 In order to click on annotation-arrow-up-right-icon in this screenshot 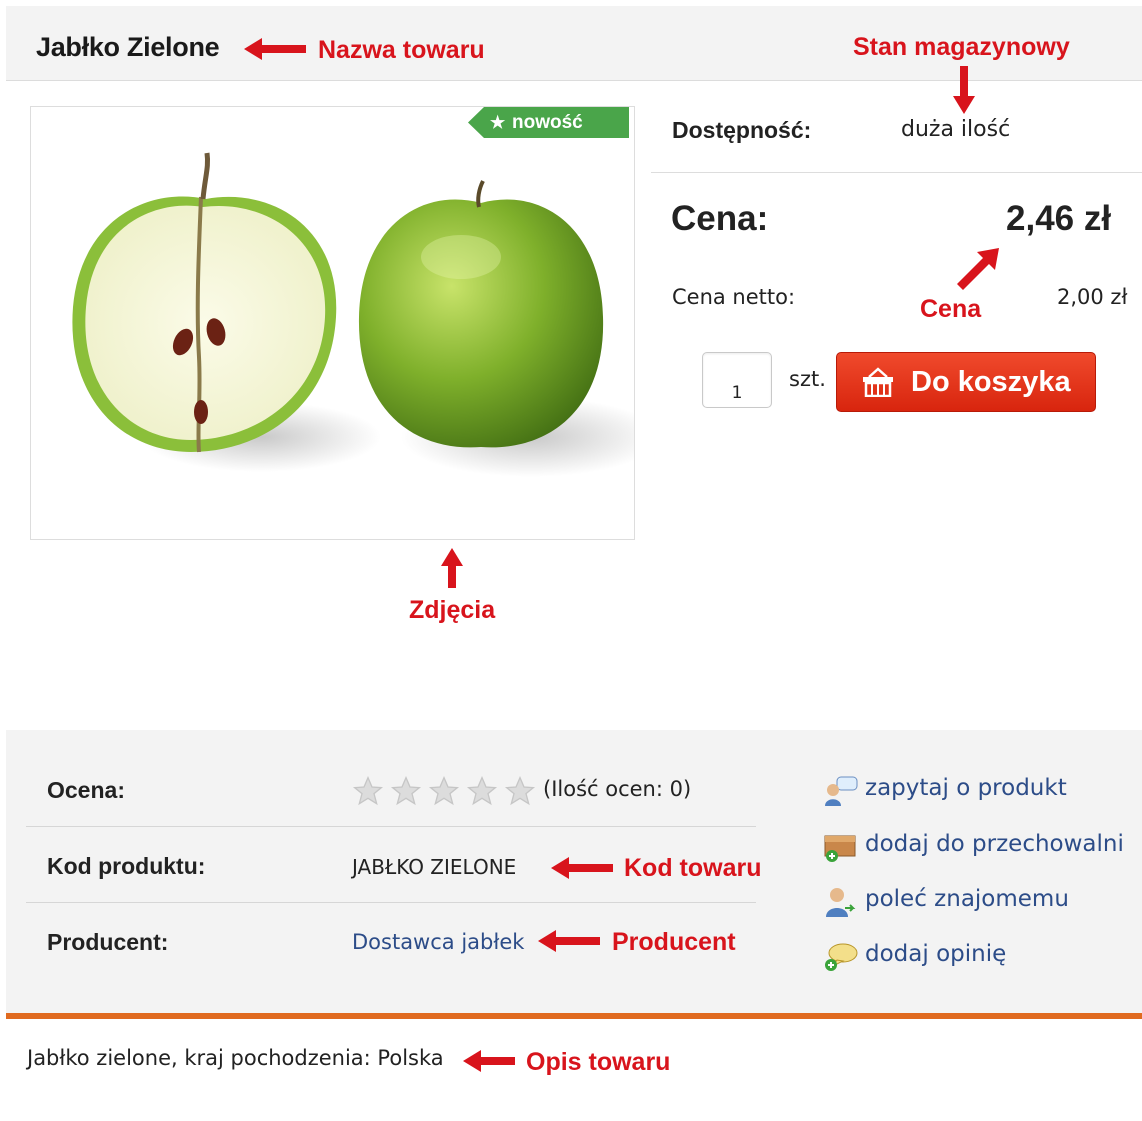, I will do `click(978, 269)`.